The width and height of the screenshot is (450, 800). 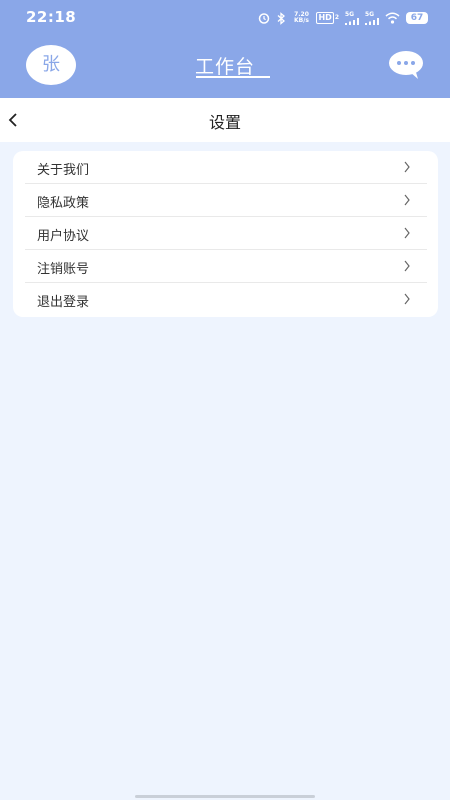 I want to click on signal-5g-2: 5G, so click(x=372, y=18).